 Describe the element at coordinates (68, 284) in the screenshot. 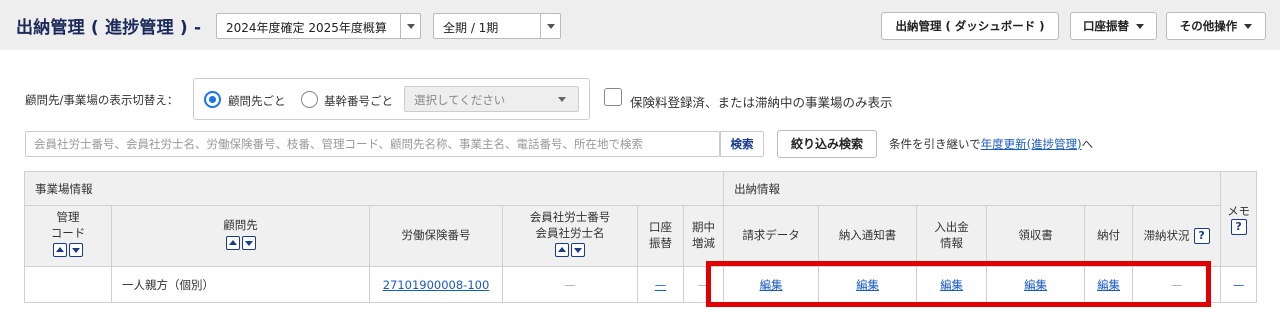

I see `cell-code` at that location.